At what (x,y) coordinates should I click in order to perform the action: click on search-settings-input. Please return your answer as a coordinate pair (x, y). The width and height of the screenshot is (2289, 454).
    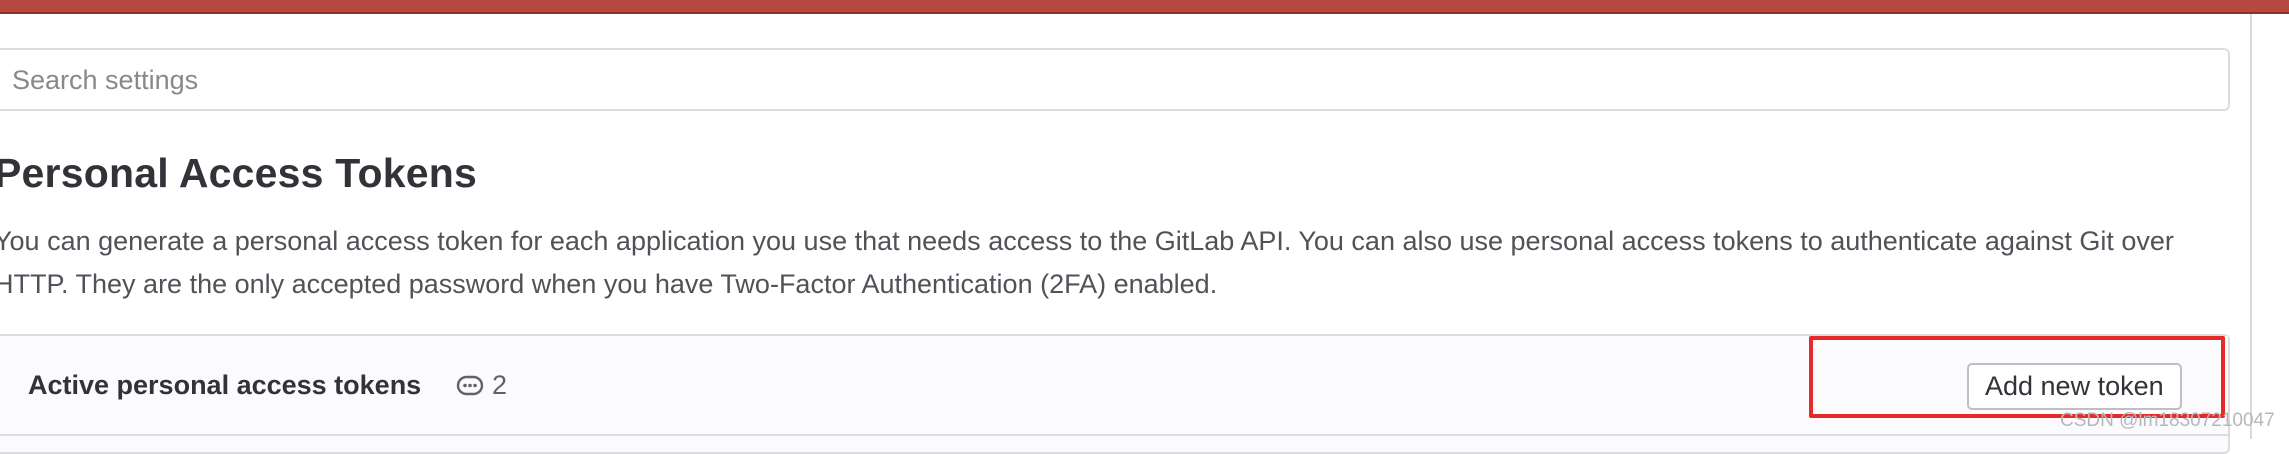
    Looking at the image, I should click on (1112, 80).